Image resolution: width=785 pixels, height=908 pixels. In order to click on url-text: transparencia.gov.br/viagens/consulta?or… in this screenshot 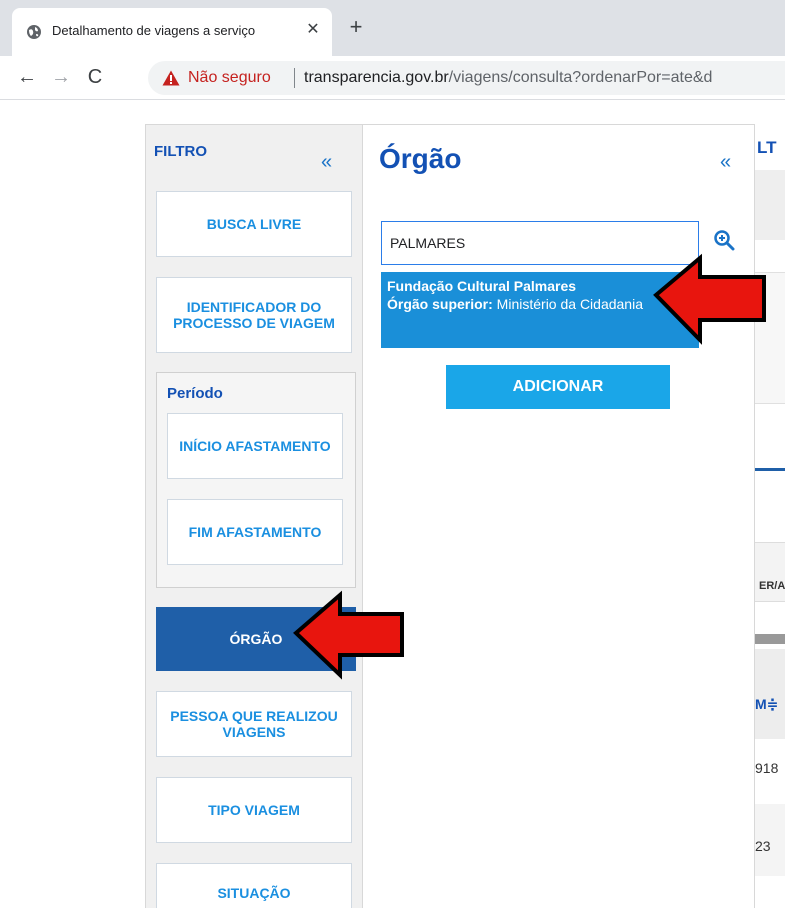, I will do `click(508, 78)`.